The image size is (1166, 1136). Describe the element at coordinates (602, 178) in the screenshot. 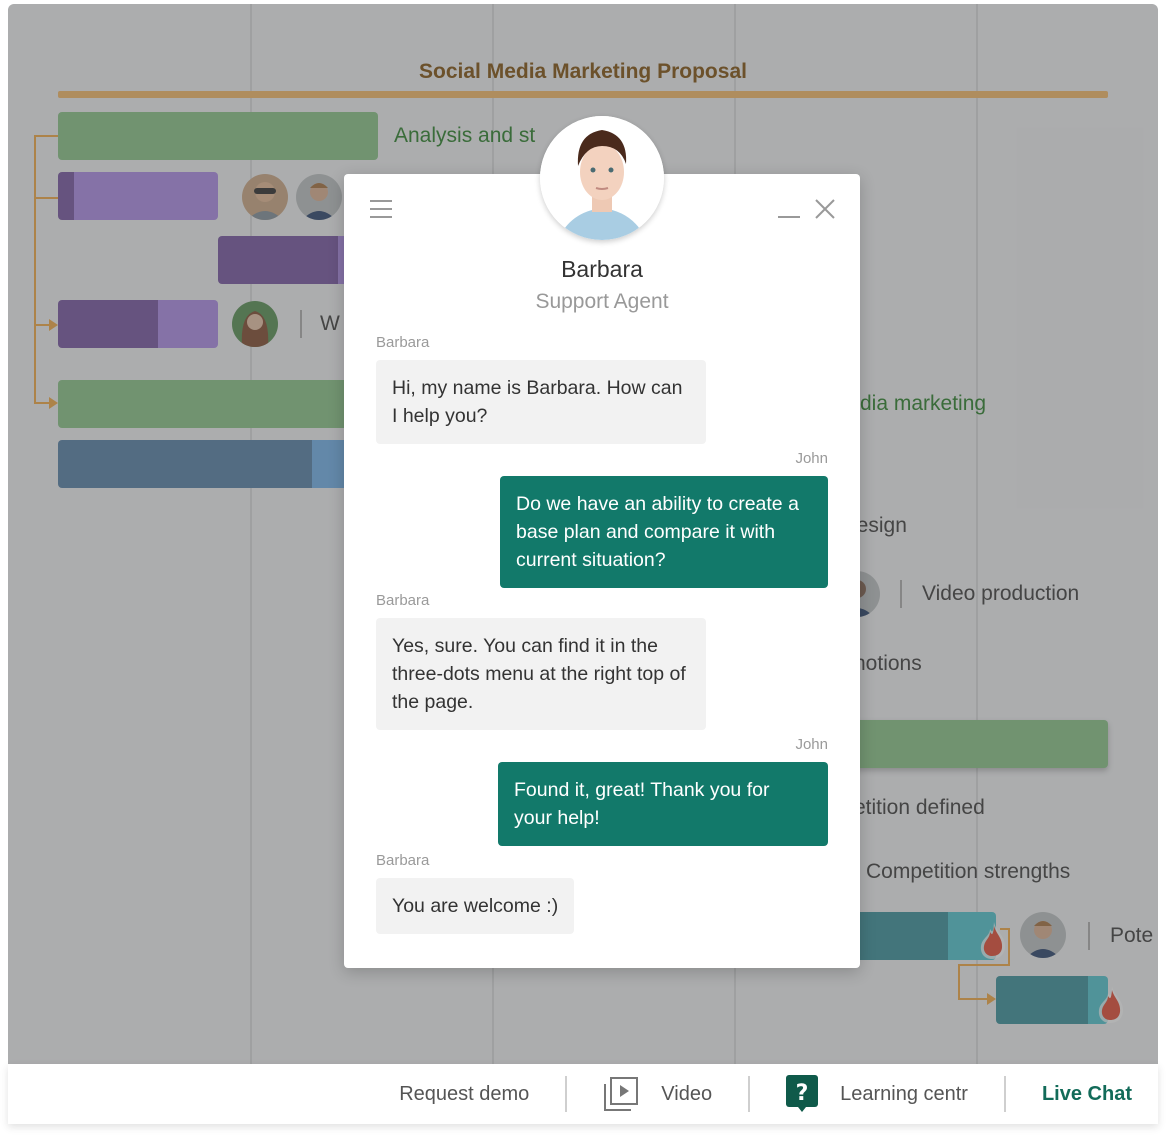

I see `agent-avatar` at that location.